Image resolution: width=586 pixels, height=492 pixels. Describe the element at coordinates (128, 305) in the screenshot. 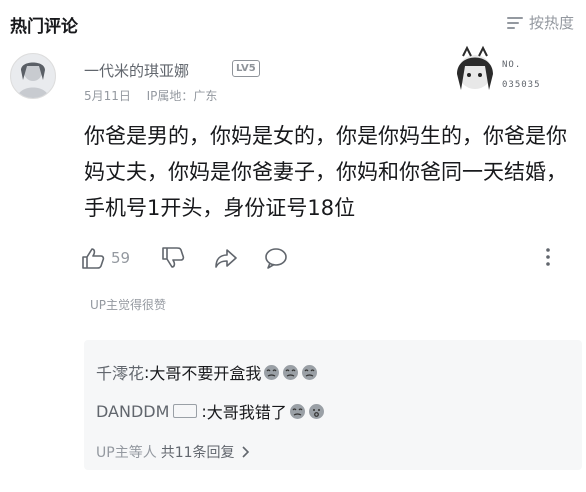

I see `up-liked-label: UP主觉得很赞` at that location.